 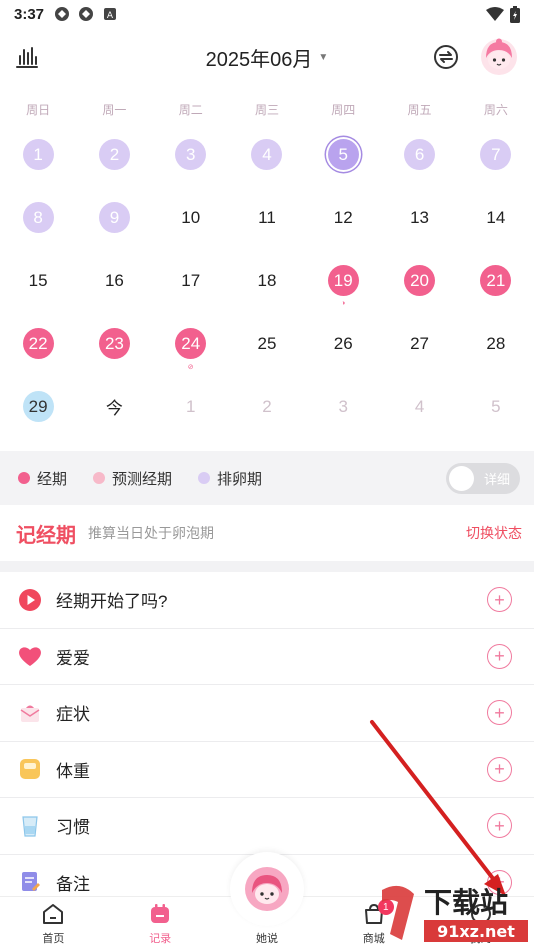 What do you see at coordinates (38, 289) in the screenshot?
I see `calendar-day: 15` at bounding box center [38, 289].